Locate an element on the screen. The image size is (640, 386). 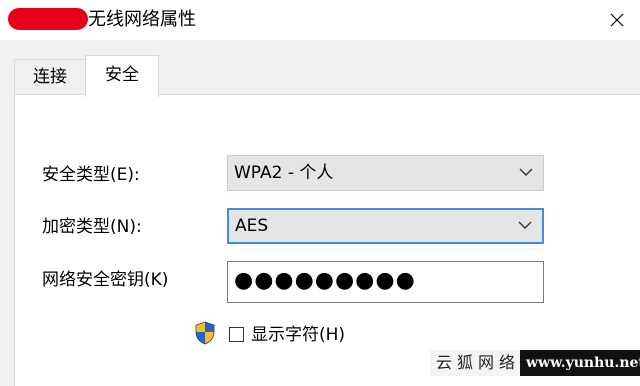
tab-connection: 连接 is located at coordinates (50, 77).